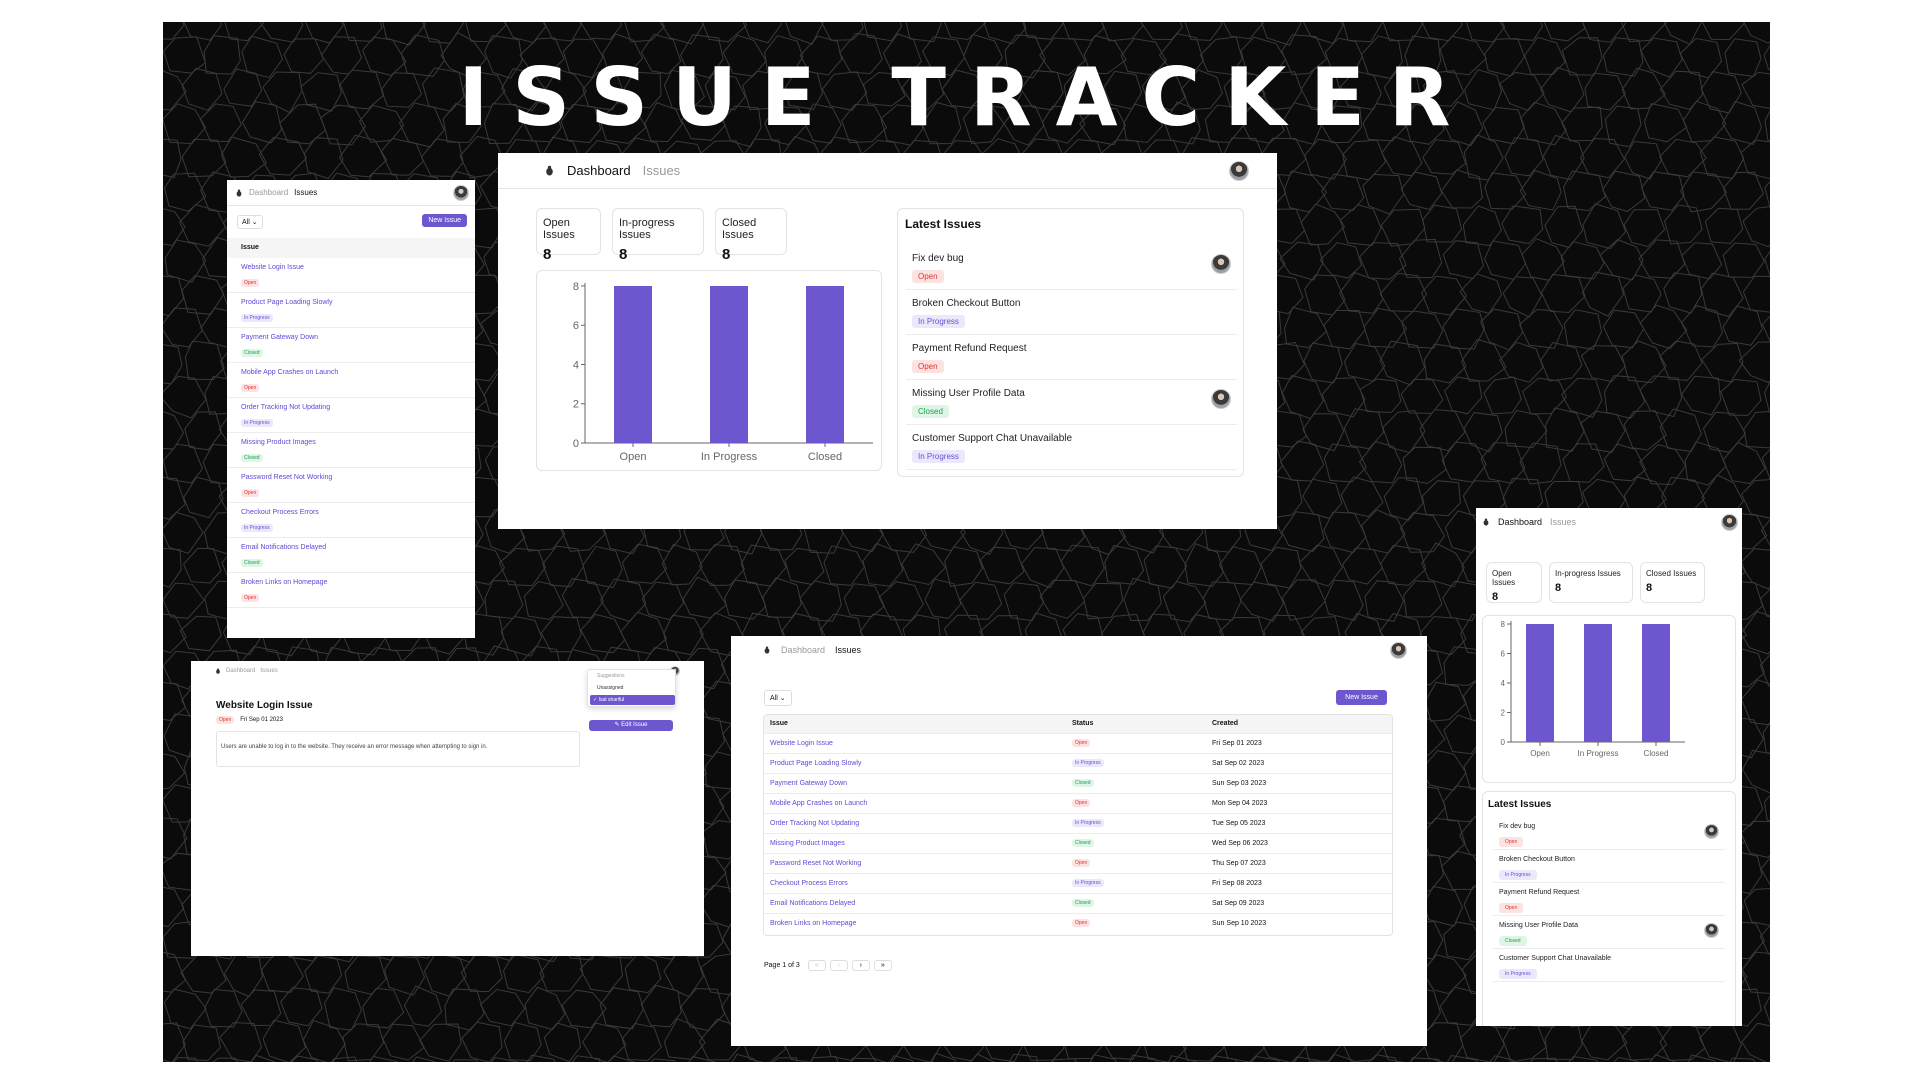  What do you see at coordinates (1558, 588) in the screenshot?
I see `stat-value: 8` at bounding box center [1558, 588].